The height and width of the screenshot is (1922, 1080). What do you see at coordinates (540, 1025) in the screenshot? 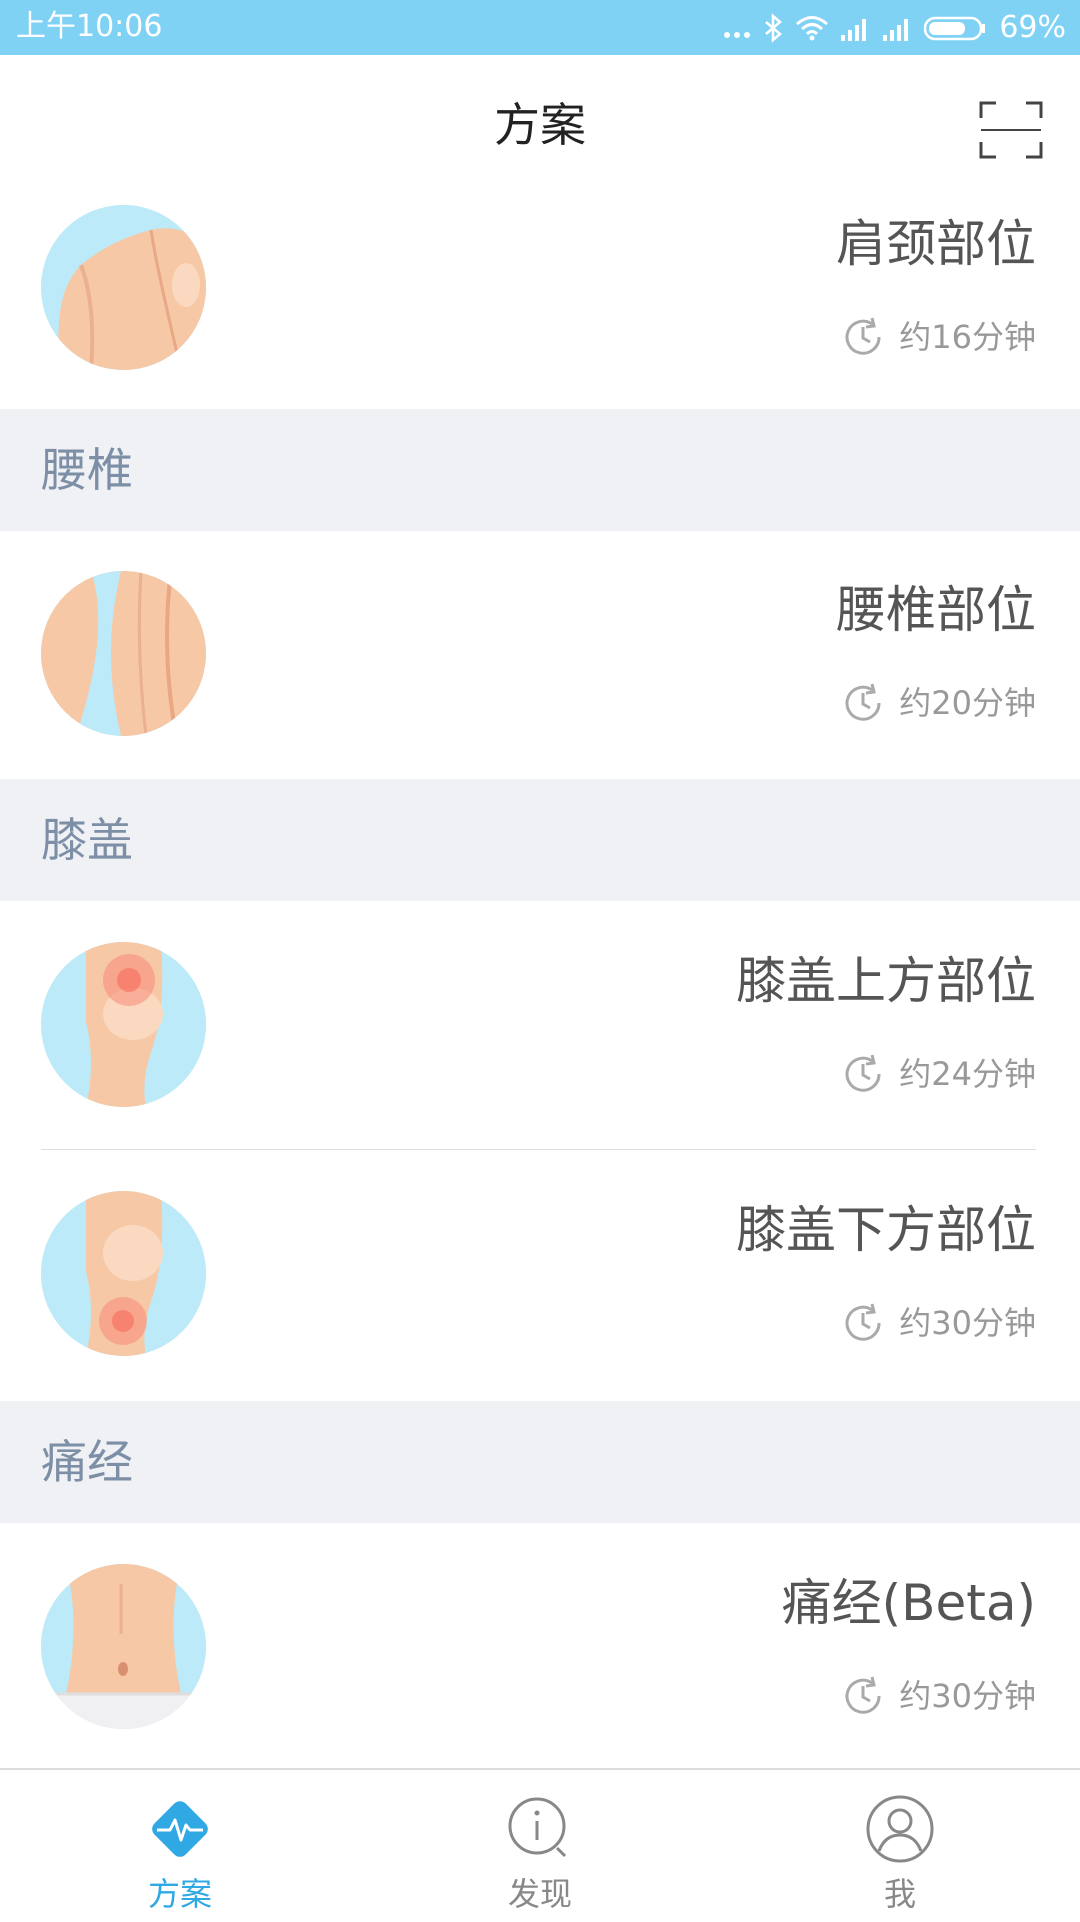
I see `list-item-knee-upper: 膝盖上方部位 约24分钟` at bounding box center [540, 1025].